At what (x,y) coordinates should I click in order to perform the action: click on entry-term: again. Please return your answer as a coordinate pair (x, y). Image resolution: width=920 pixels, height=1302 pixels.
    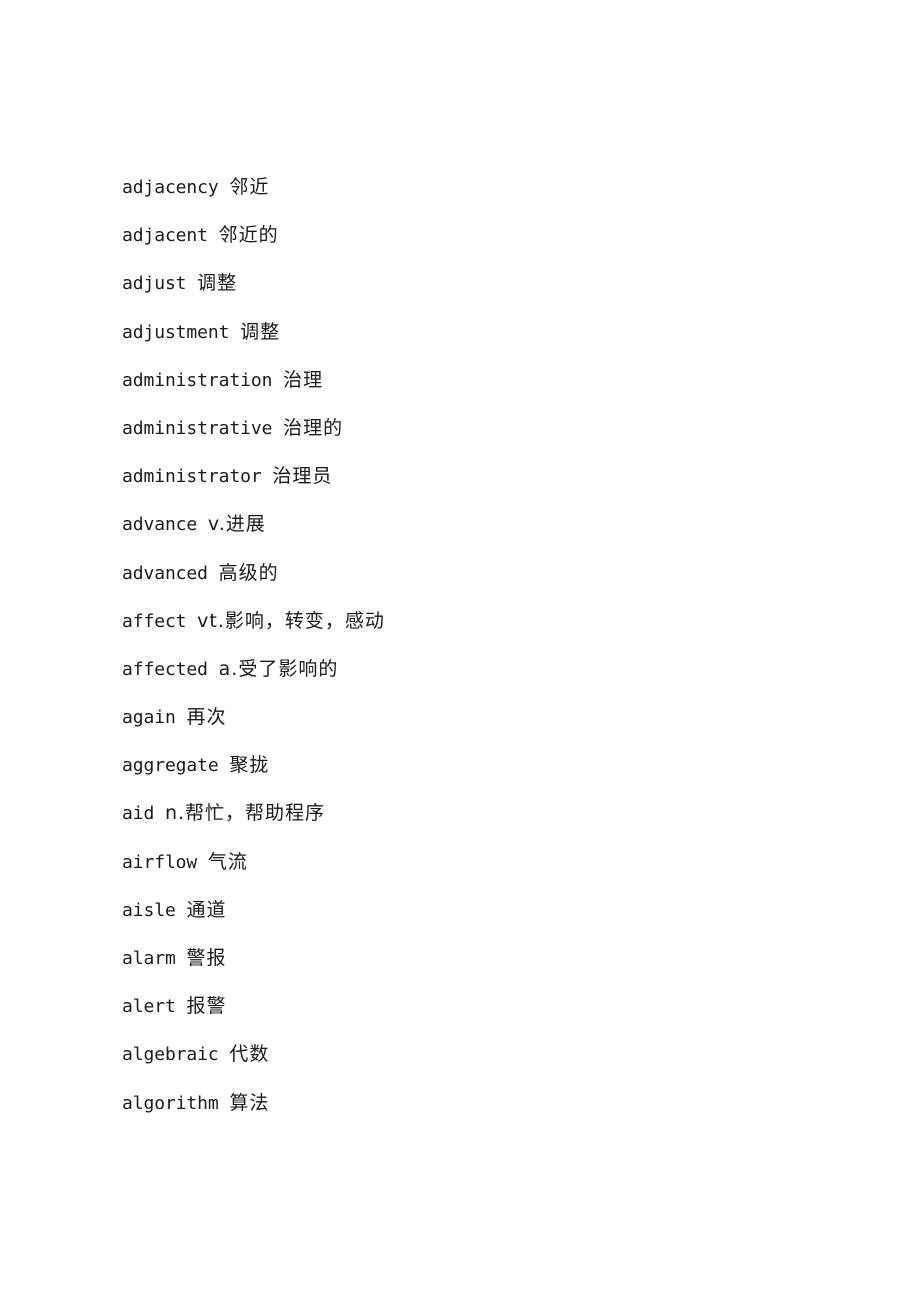
    Looking at the image, I should click on (149, 718).